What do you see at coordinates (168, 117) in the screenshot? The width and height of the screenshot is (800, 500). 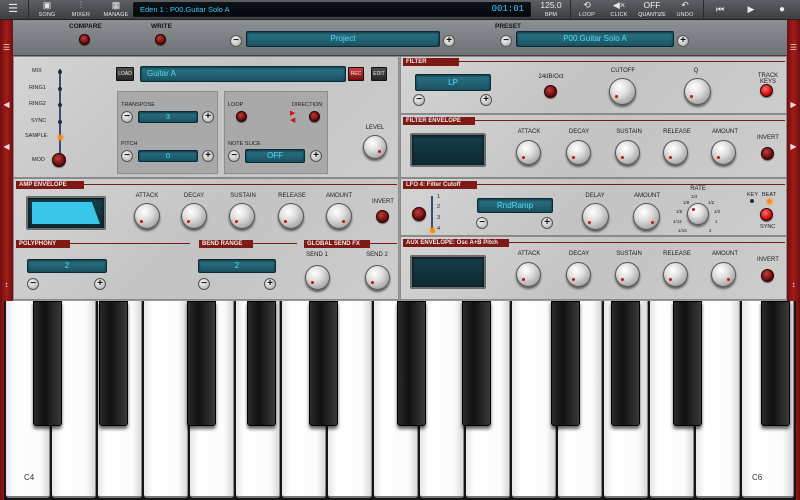 I see `transpose-field: 3` at bounding box center [168, 117].